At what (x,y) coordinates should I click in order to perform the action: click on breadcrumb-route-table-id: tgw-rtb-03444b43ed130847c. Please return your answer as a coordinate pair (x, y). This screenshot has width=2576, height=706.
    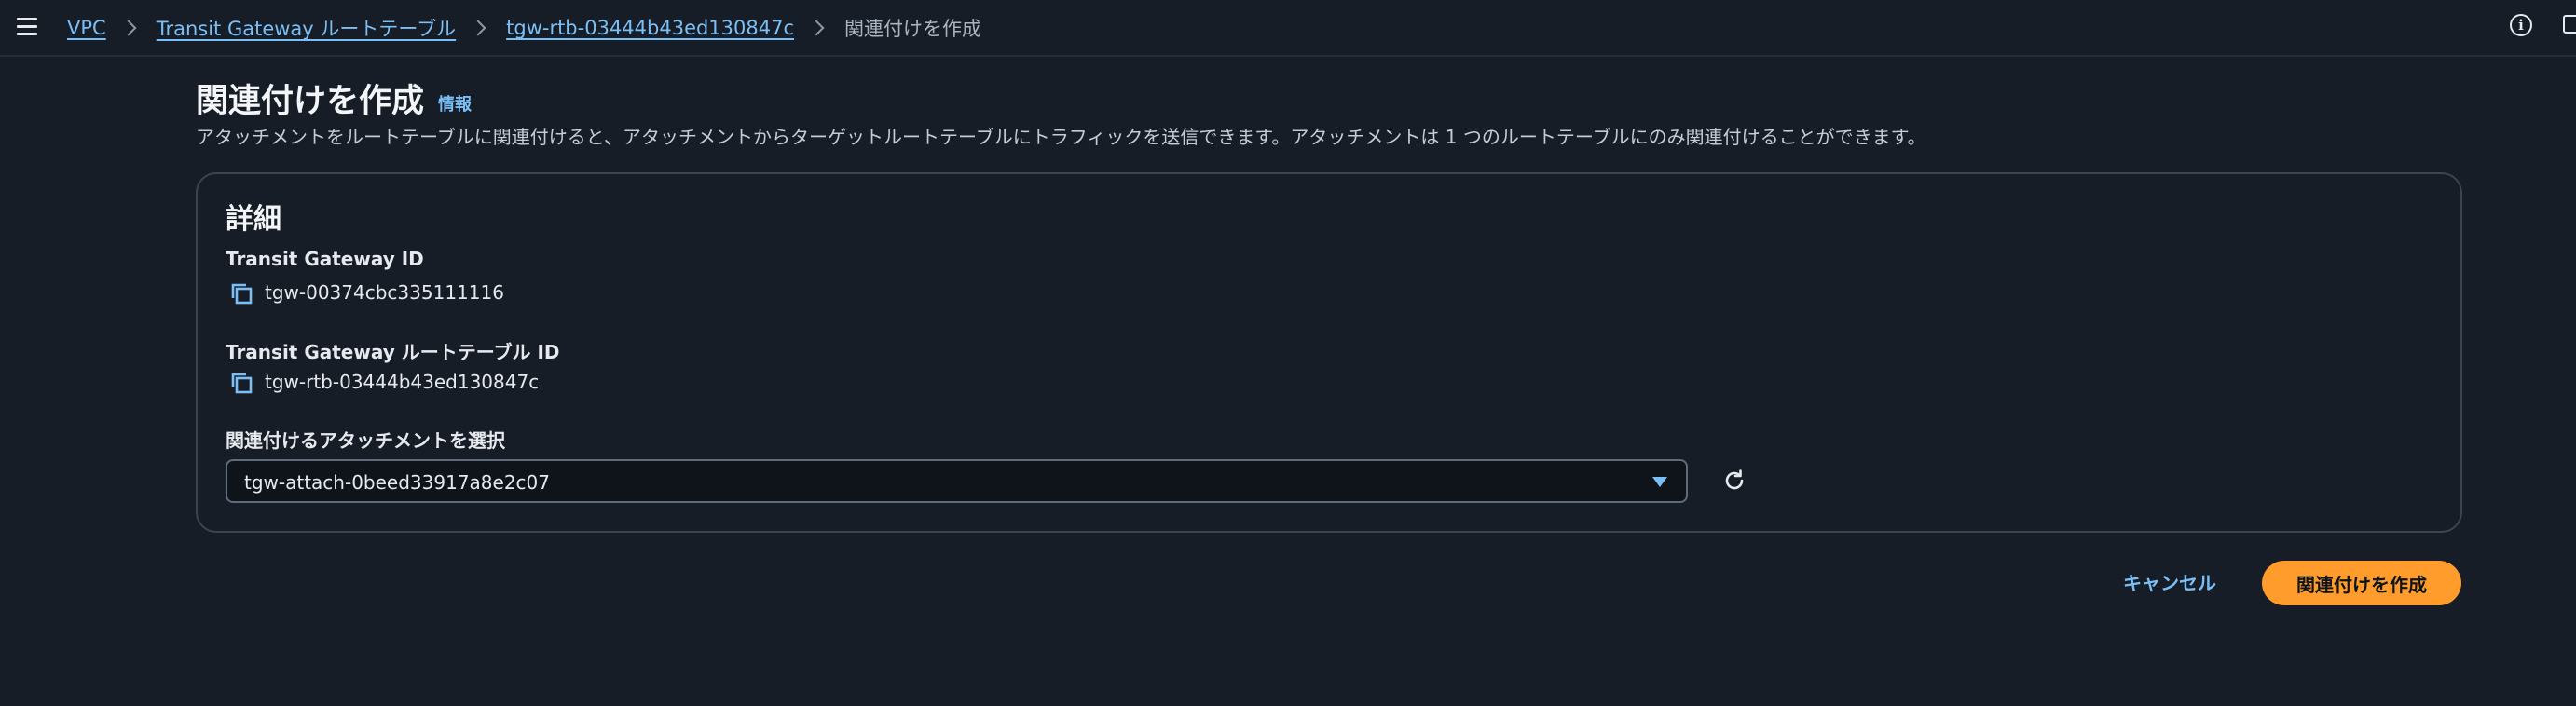
    Looking at the image, I should click on (650, 28).